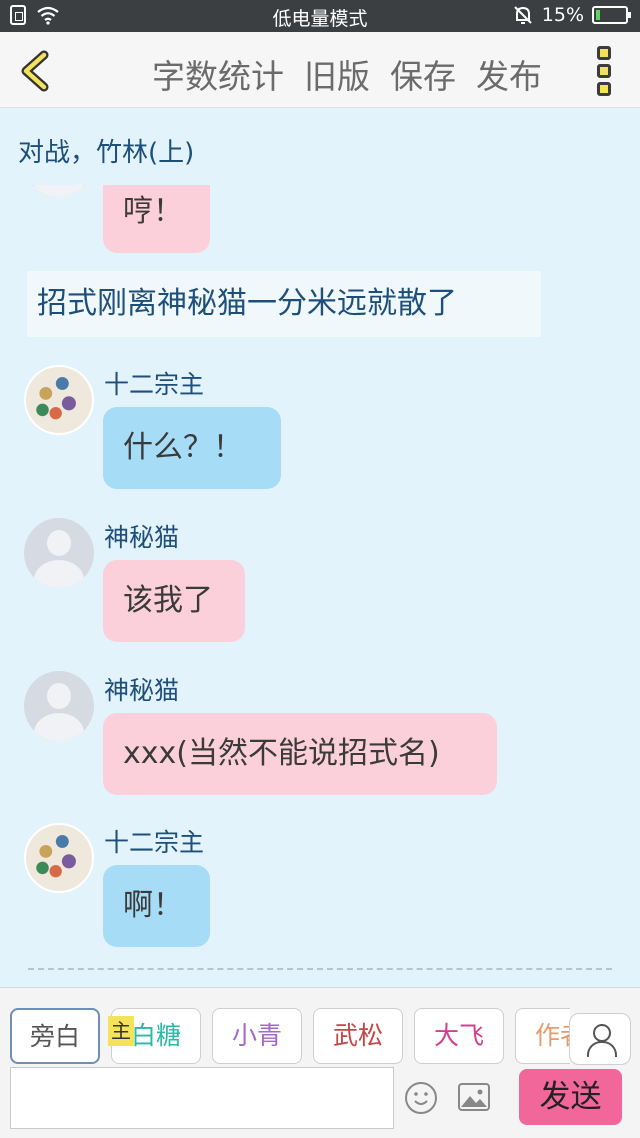  Describe the element at coordinates (523, 15) in the screenshot. I see `mute-bell-icon` at that location.